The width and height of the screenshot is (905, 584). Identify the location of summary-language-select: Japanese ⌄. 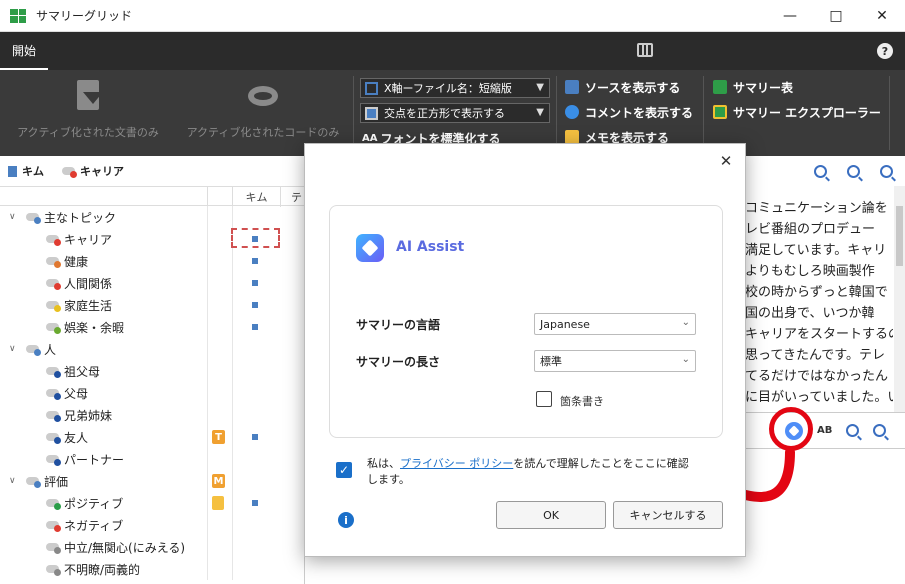
(615, 324).